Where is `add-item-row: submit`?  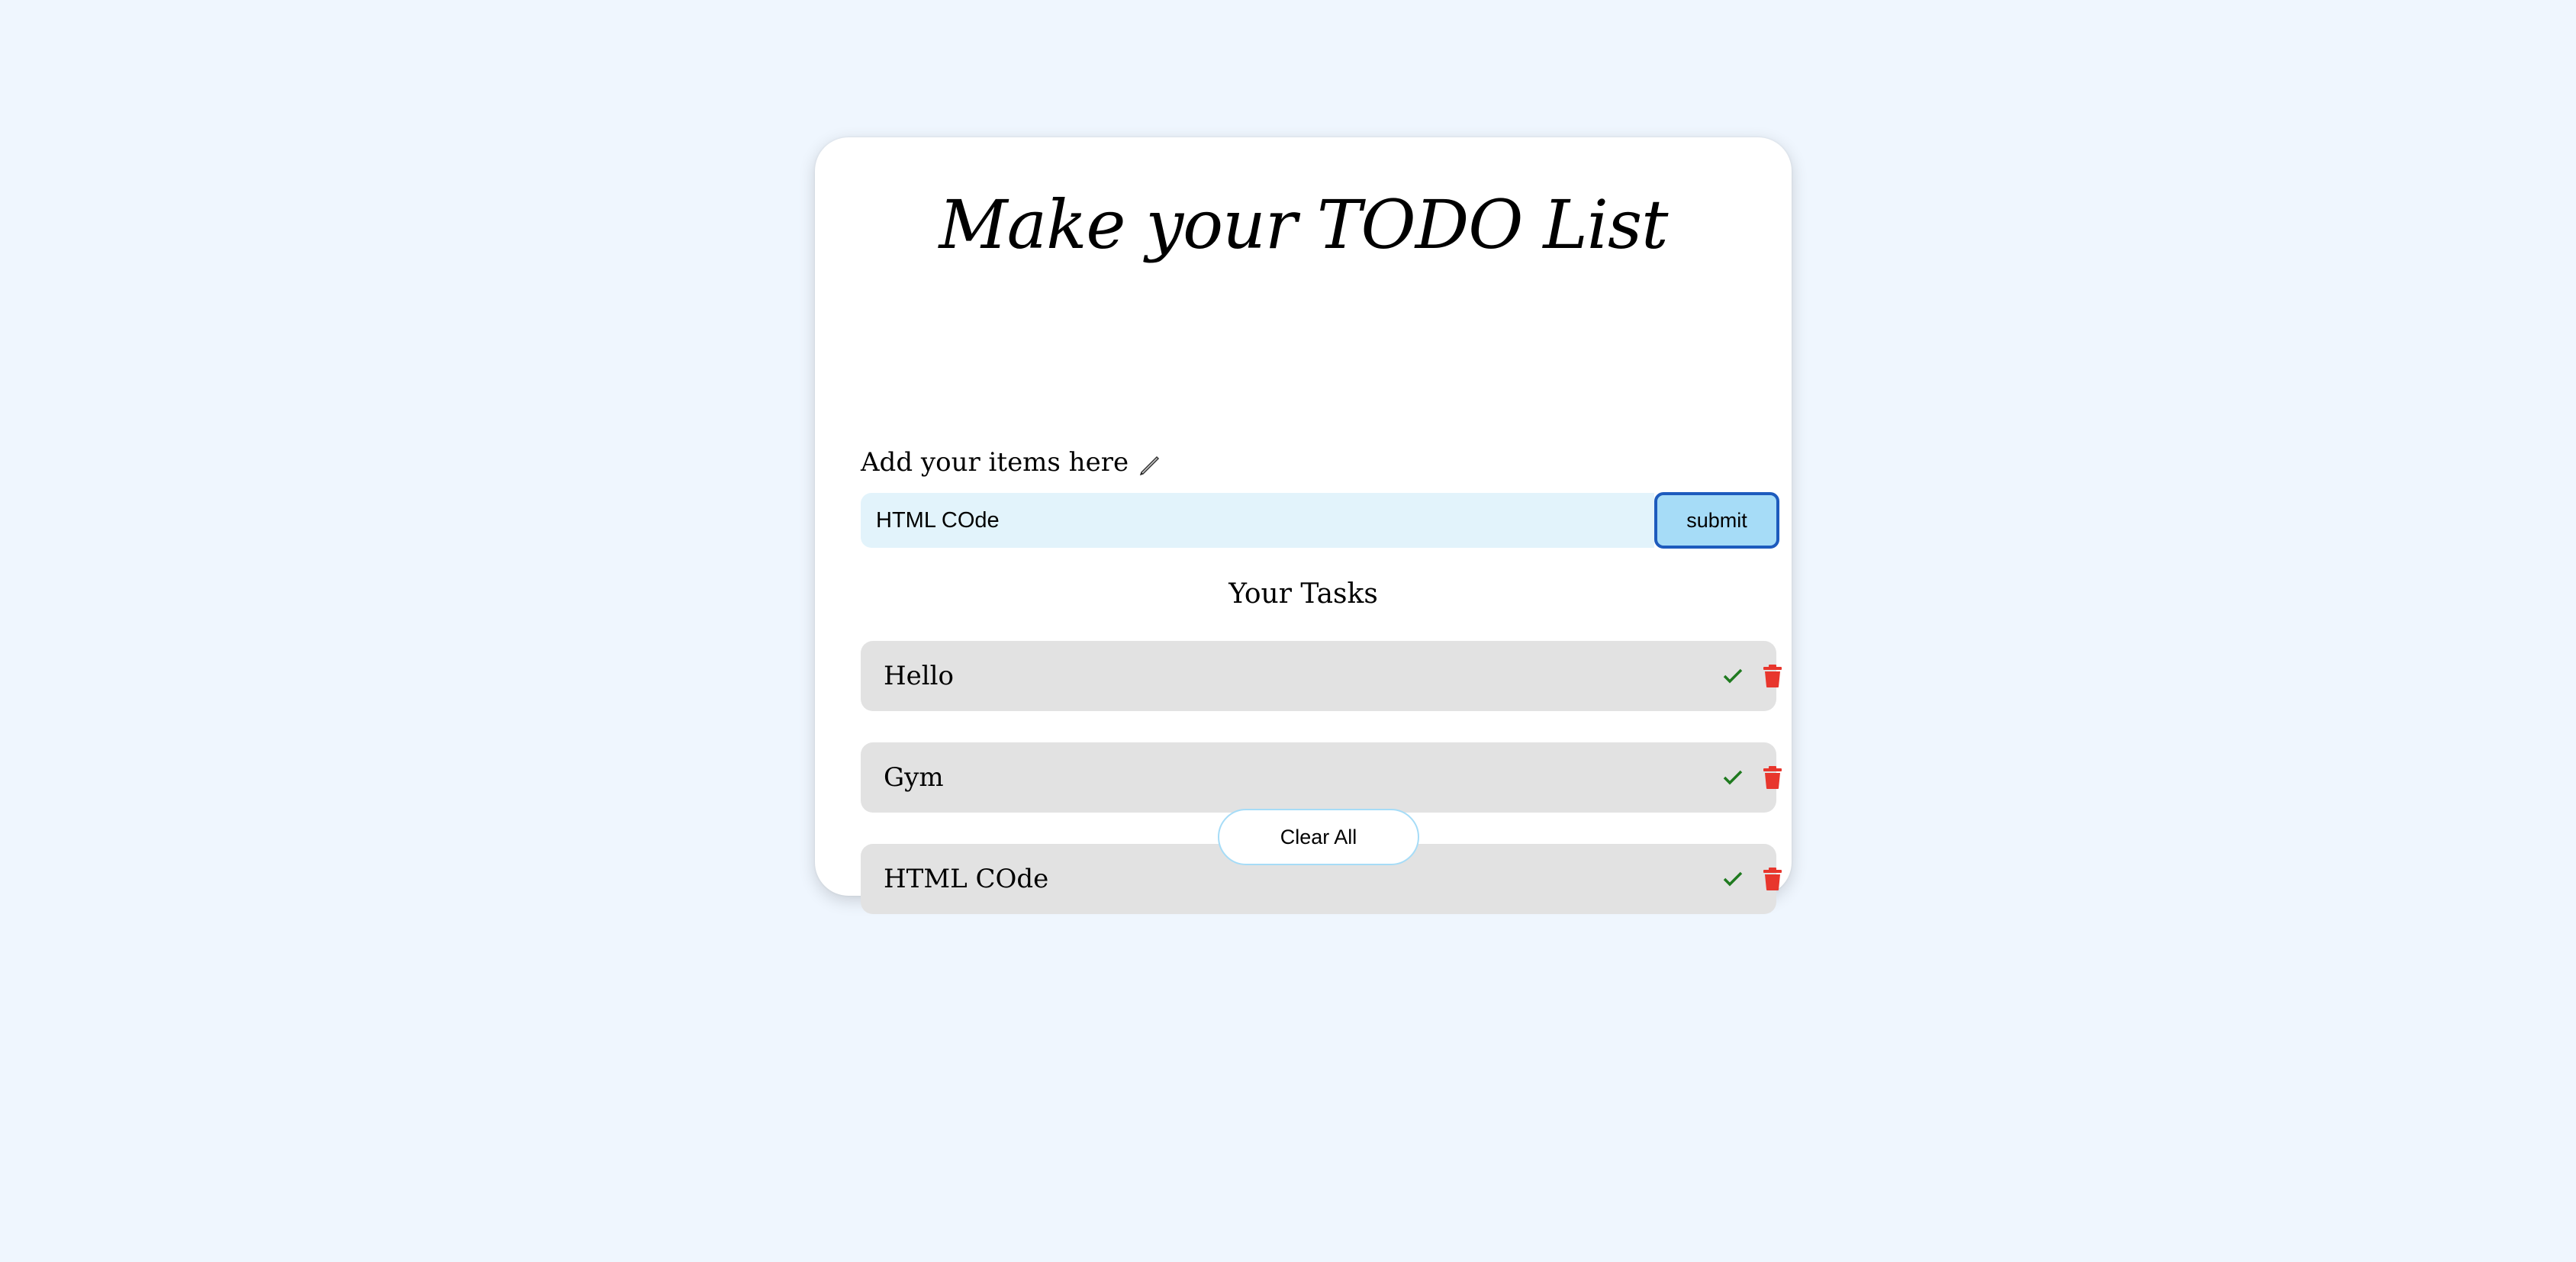
add-item-row: submit is located at coordinates (1345, 520).